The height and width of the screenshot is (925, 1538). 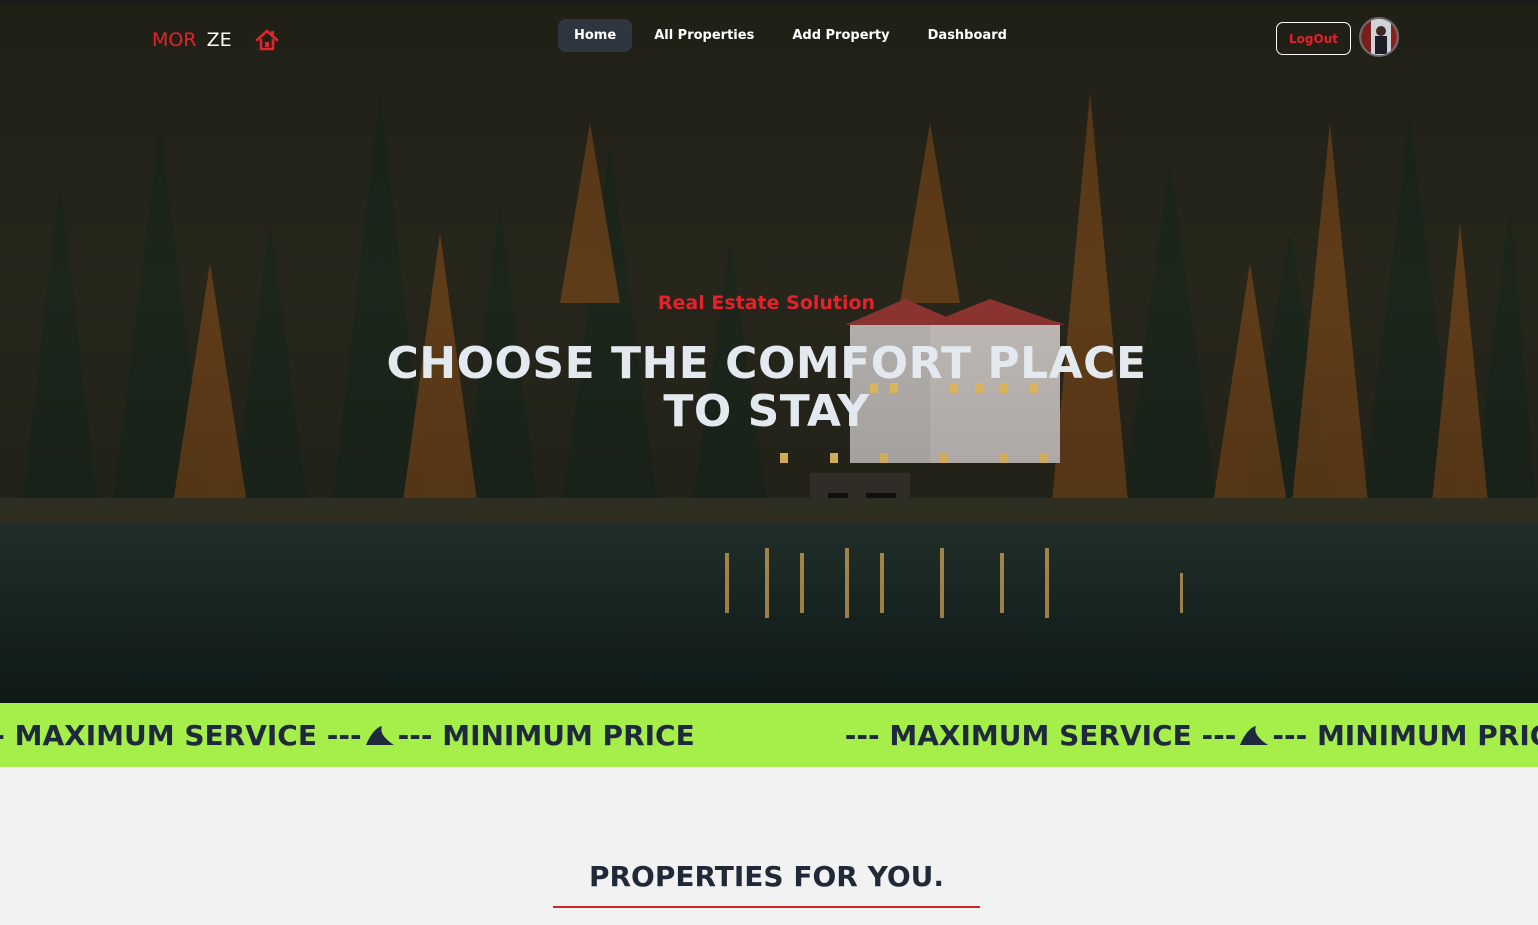 I want to click on user-avatar, so click(x=1379, y=37).